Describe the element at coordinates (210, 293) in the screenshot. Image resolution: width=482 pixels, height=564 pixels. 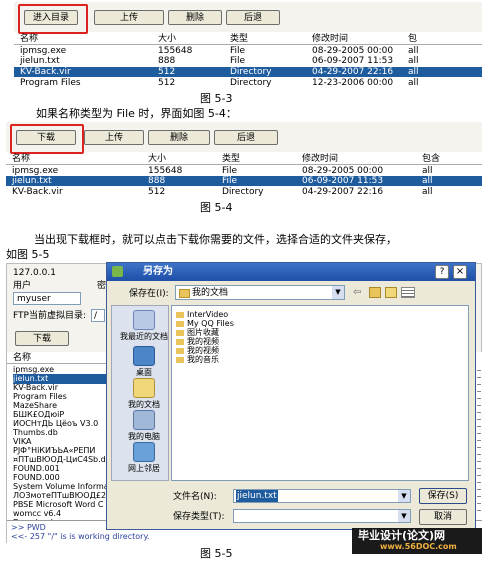
I see `save-in-value: 我的文档` at that location.